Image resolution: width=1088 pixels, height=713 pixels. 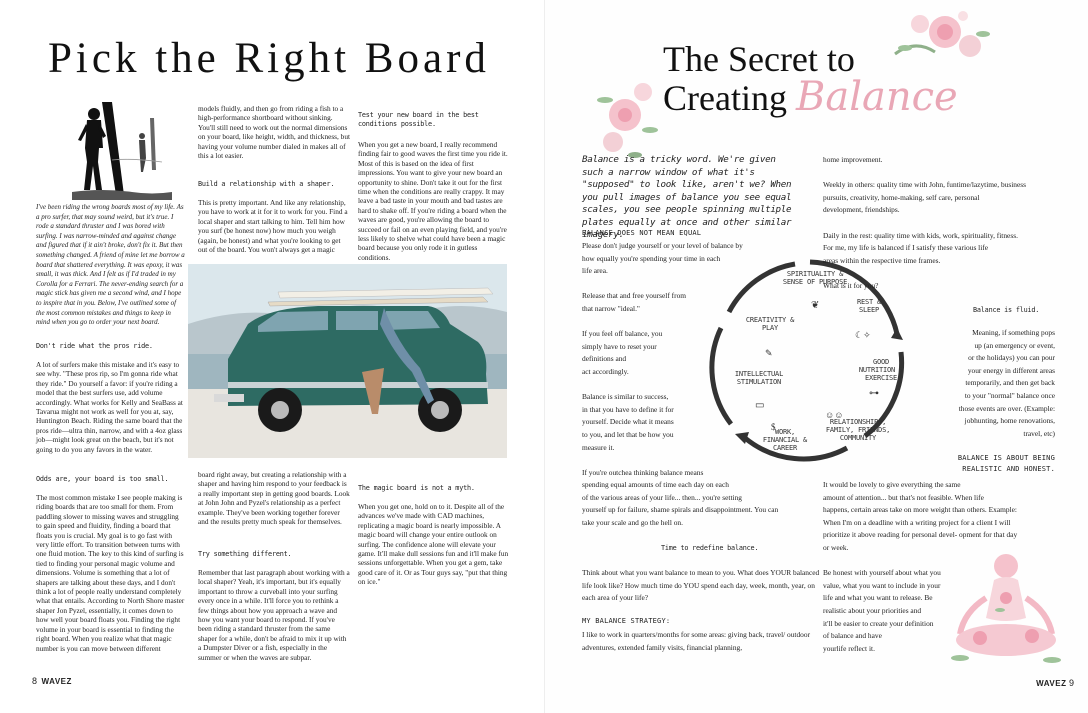 What do you see at coordinates (347, 361) in the screenshot?
I see `surfboard-car-photo` at bounding box center [347, 361].